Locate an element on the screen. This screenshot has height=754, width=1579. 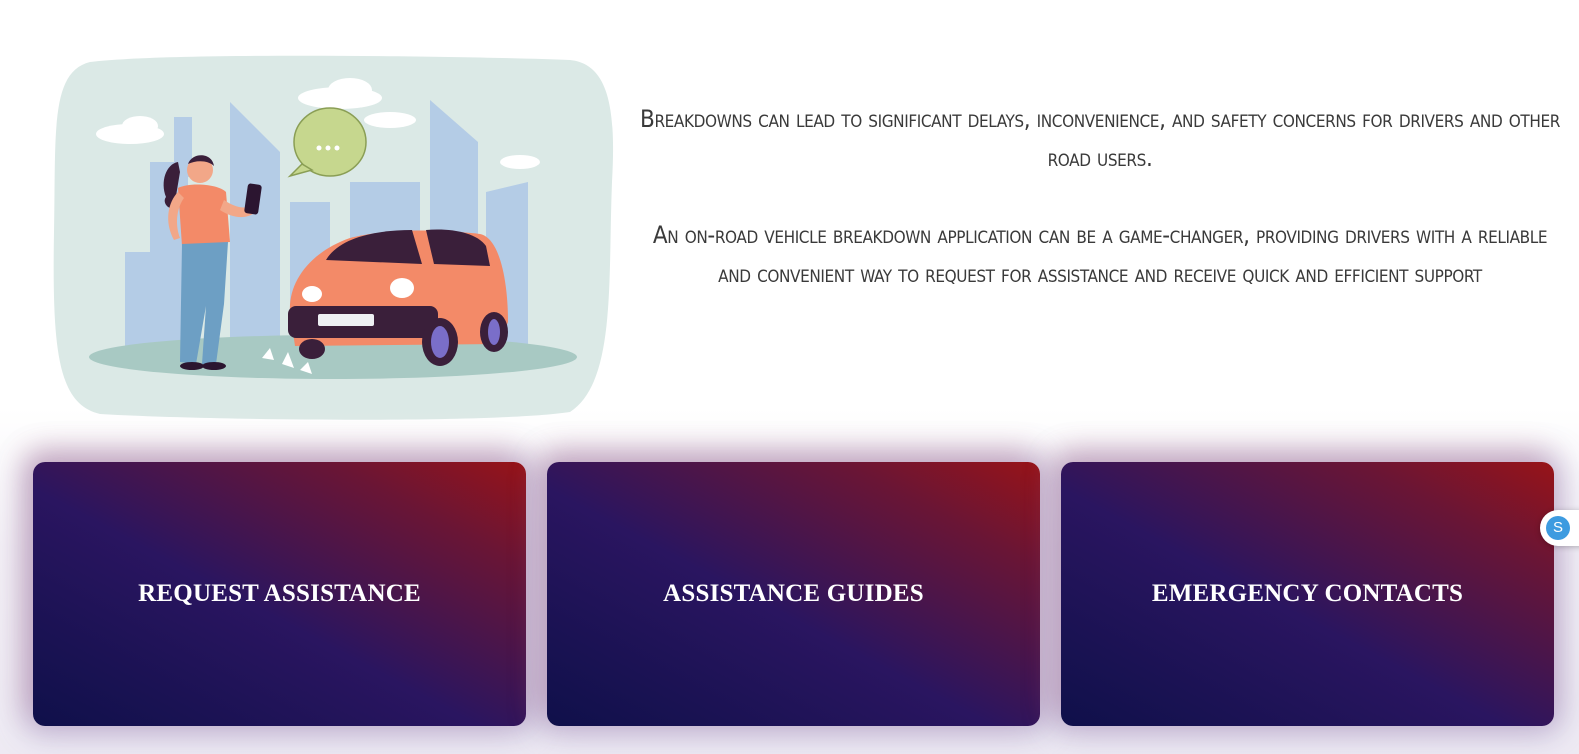
emergency-contacts-label: EMERGENCY CONTACTS is located at coordinates (1307, 593).